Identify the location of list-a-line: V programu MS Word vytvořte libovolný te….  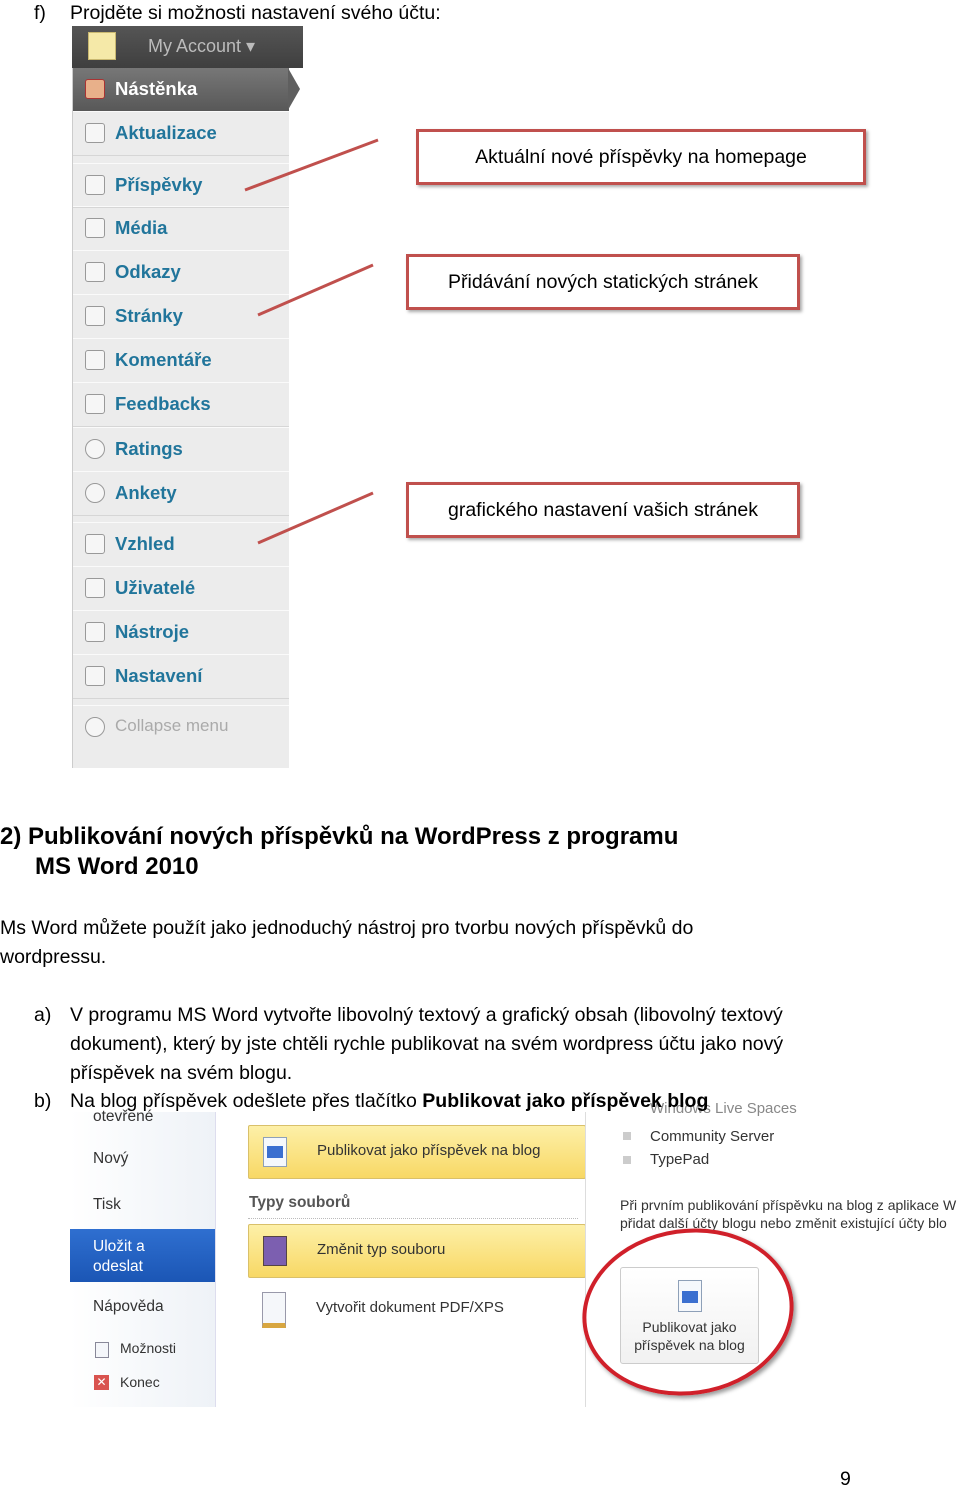
(426, 1015).